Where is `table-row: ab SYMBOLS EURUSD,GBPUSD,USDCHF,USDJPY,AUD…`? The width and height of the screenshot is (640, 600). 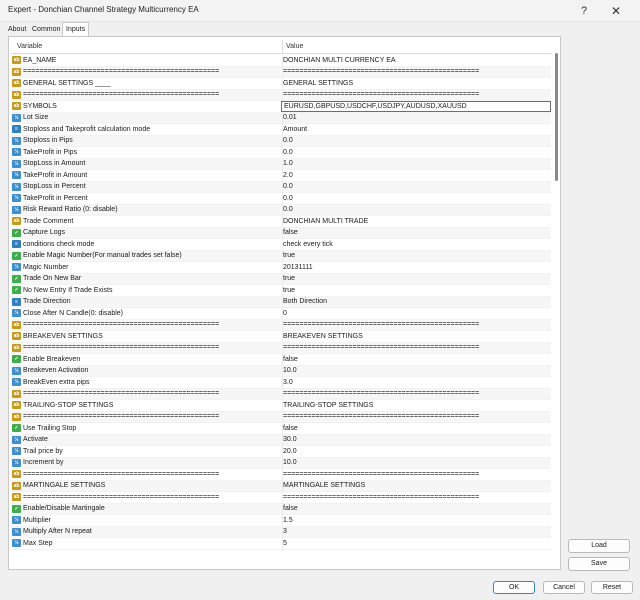
table-row: ab SYMBOLS EURUSD,GBPUSD,USDCHF,USDJPY,AUD… is located at coordinates (281, 107).